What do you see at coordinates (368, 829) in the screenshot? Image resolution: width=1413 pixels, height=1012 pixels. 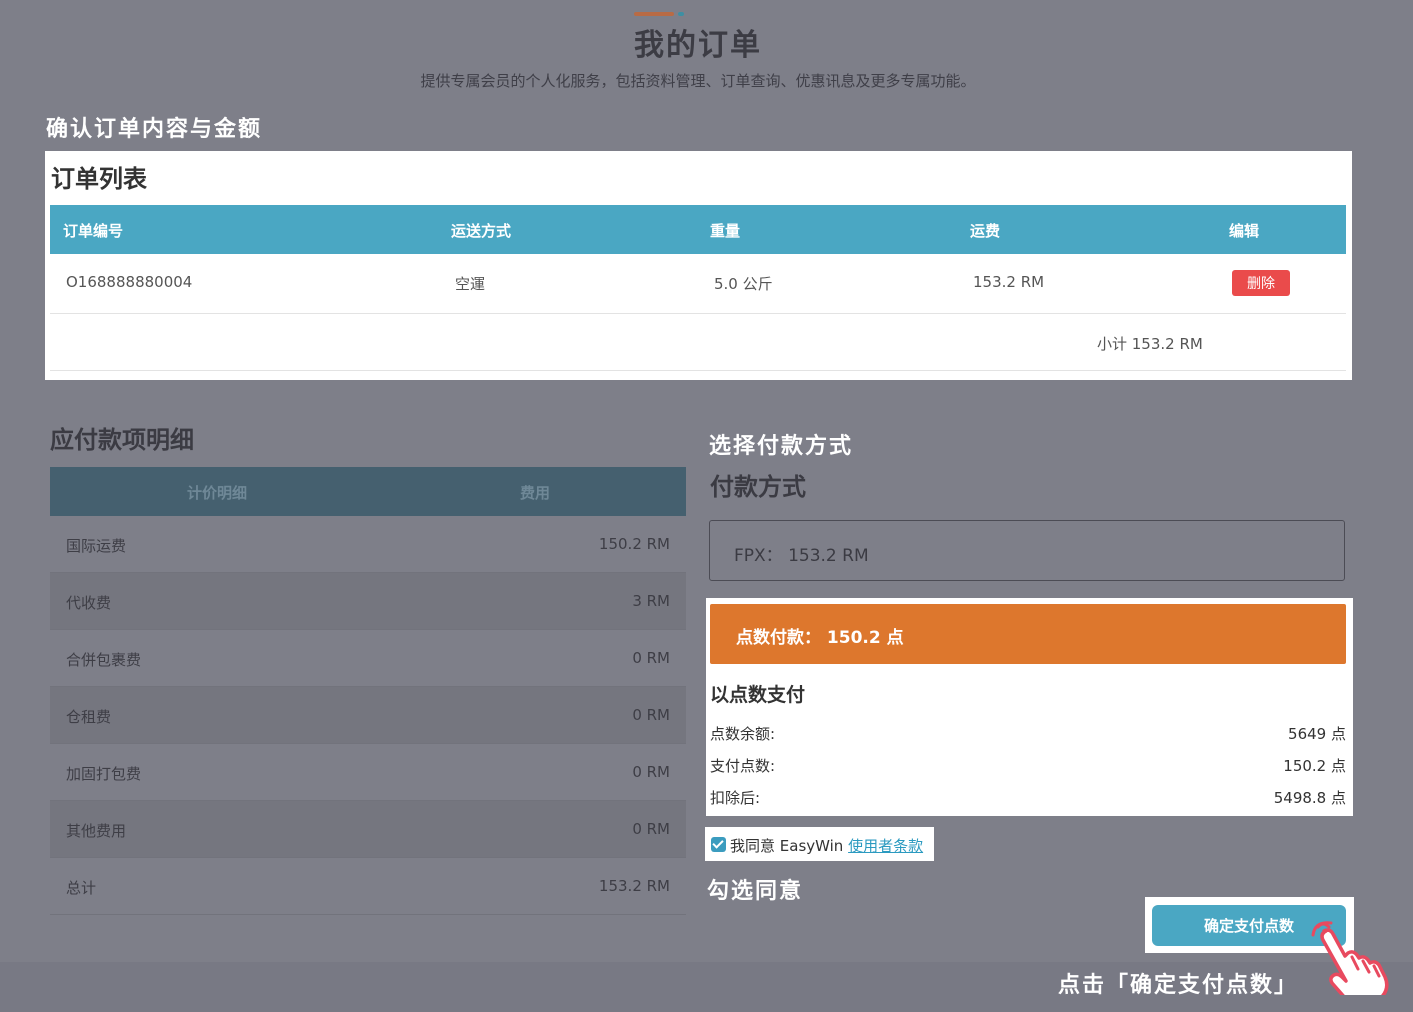 I see `table-row: 其他费用 0 RM` at bounding box center [368, 829].